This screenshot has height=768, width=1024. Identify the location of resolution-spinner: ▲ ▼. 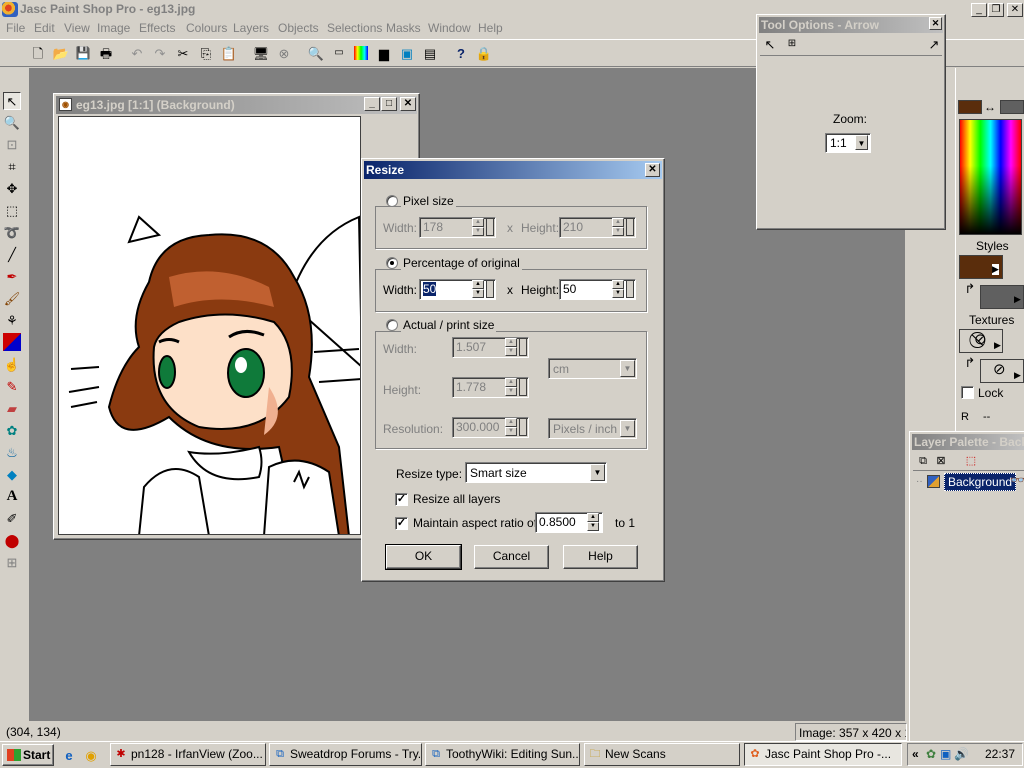
(511, 427).